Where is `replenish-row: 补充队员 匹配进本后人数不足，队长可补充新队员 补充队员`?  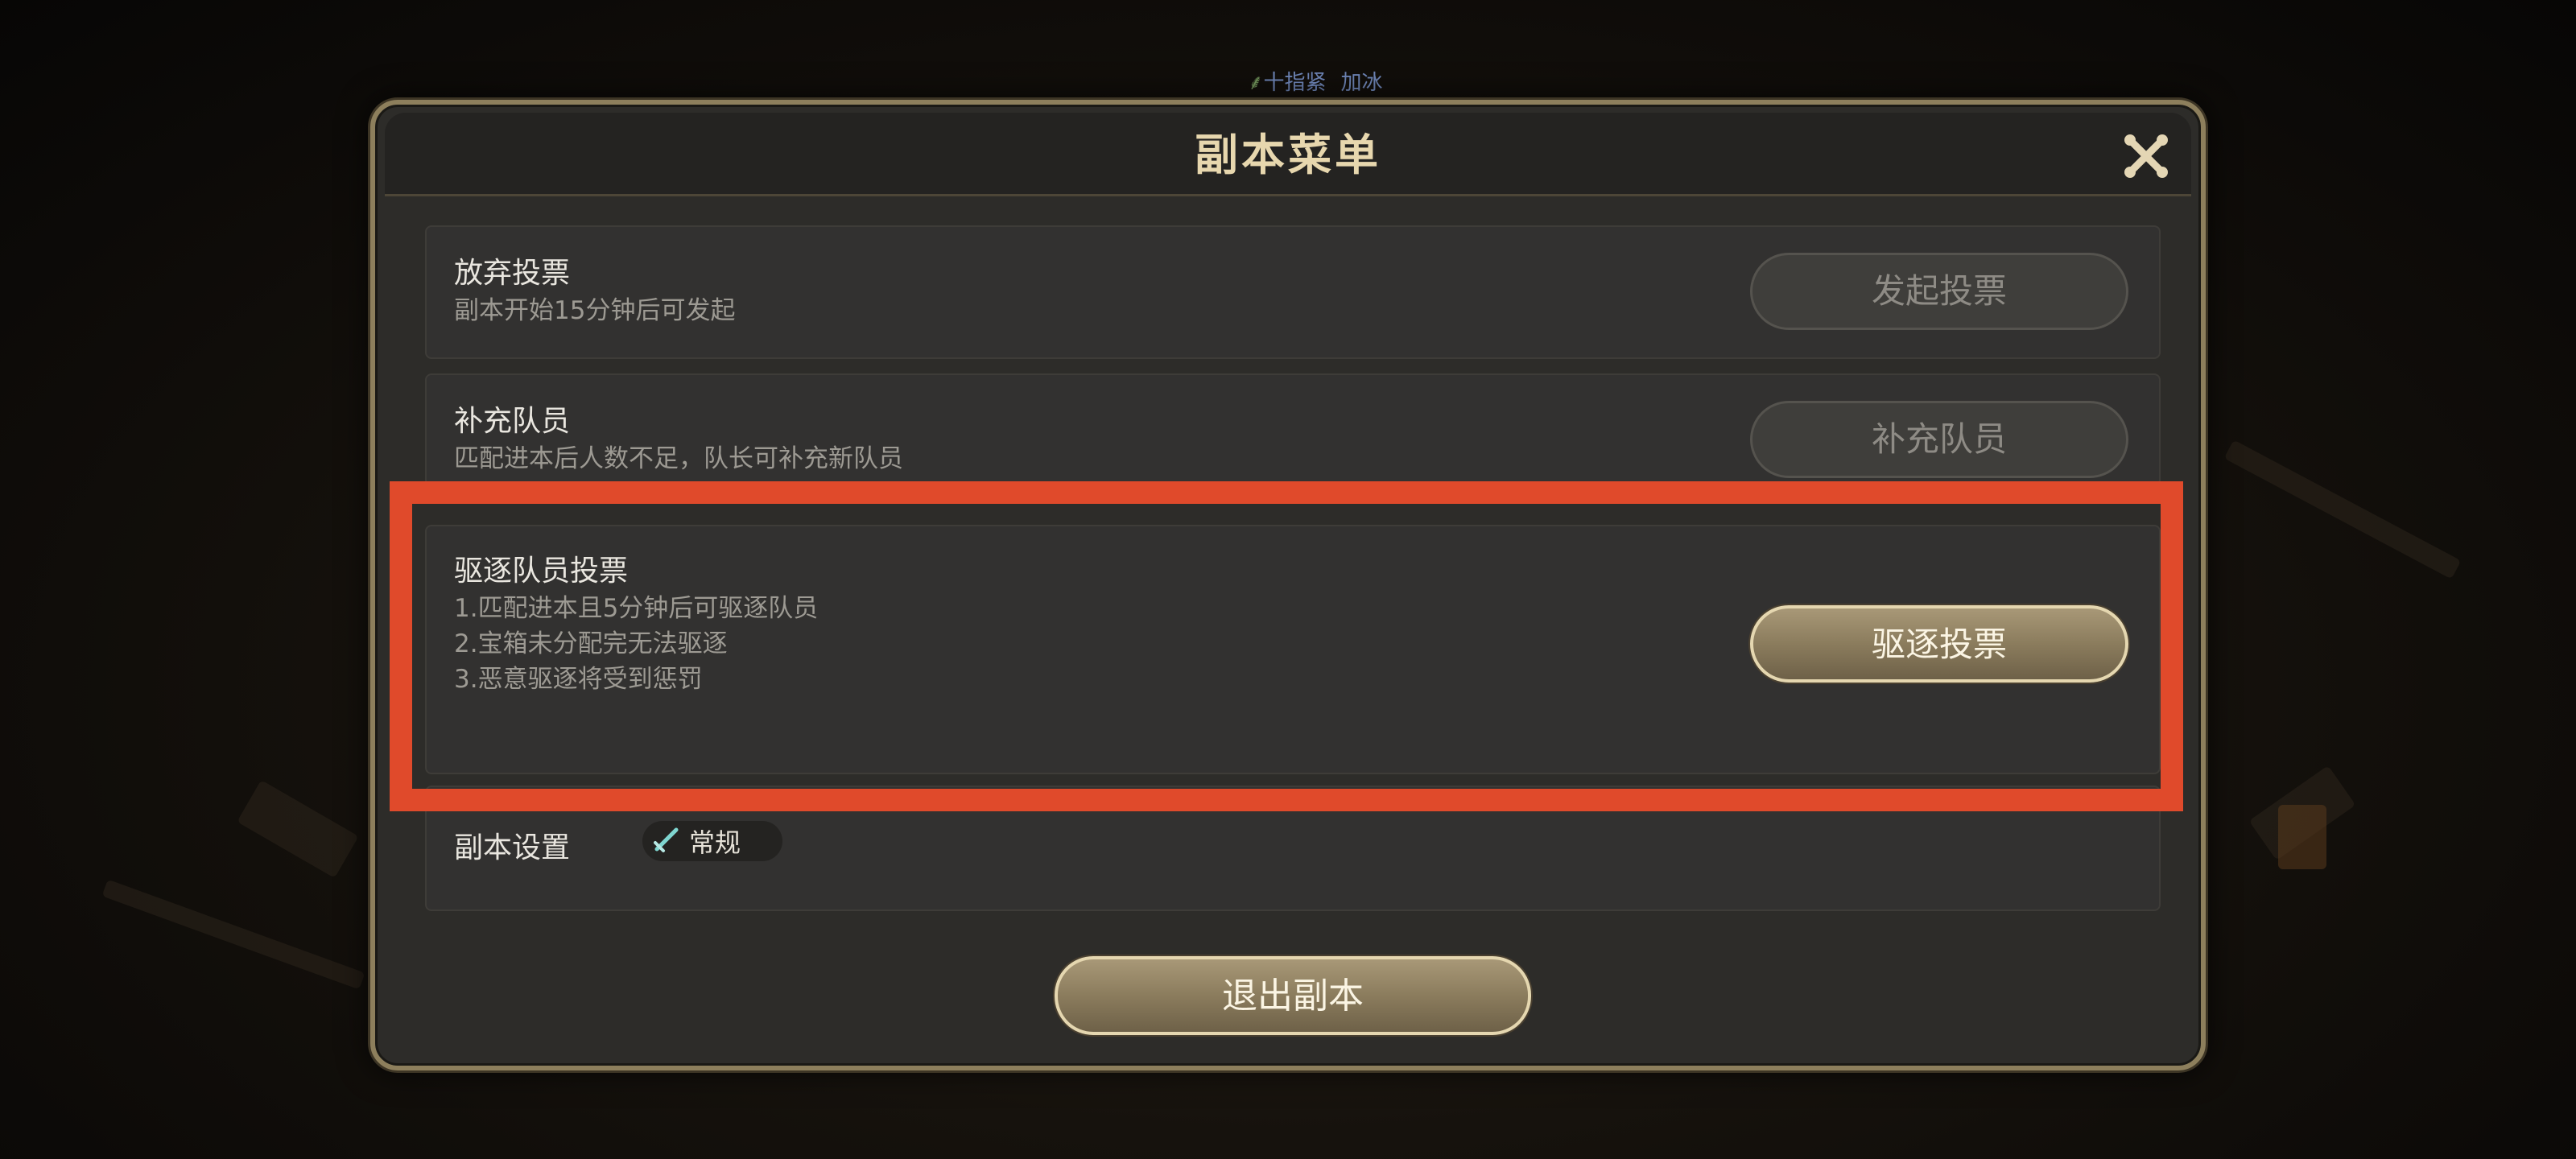 replenish-row: 补充队员 匹配进本后人数不足，队长可补充新队员 补充队员 is located at coordinates (1293, 429).